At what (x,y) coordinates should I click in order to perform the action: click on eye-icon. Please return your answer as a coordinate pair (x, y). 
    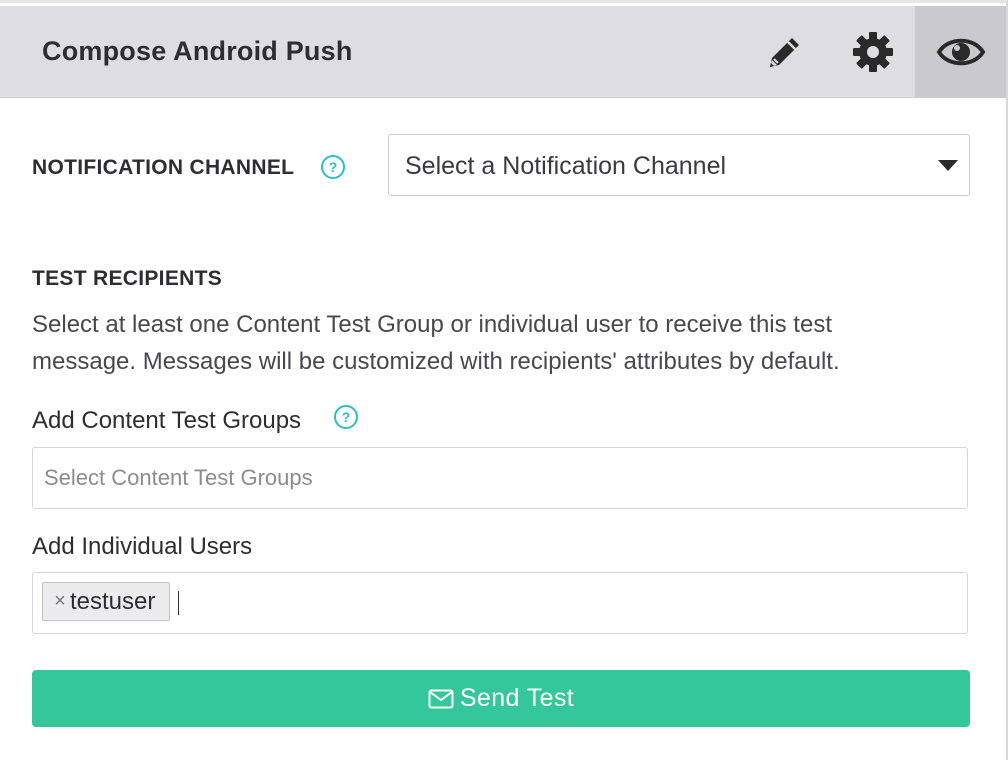
    Looking at the image, I should click on (960, 52).